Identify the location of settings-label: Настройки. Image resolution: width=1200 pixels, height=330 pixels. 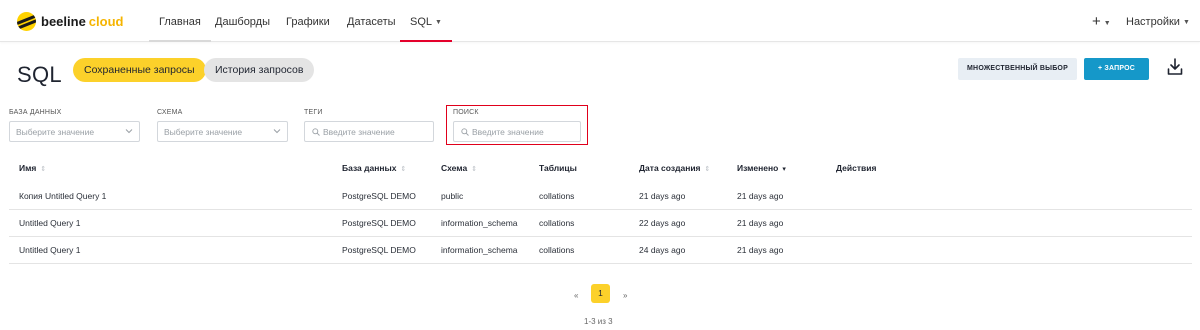
(1153, 22).